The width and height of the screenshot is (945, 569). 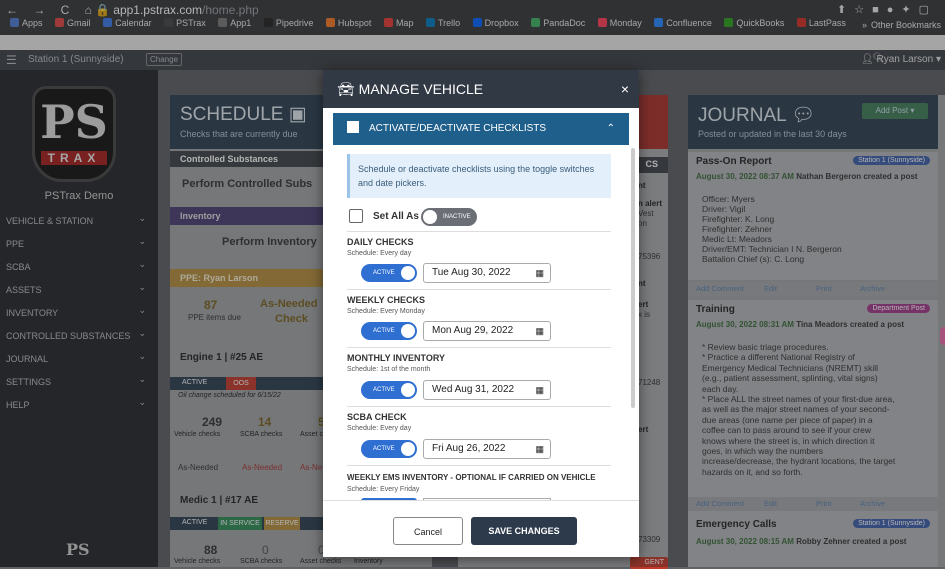 What do you see at coordinates (610, 128) in the screenshot?
I see `chevron-up-icon: ⌃` at bounding box center [610, 128].